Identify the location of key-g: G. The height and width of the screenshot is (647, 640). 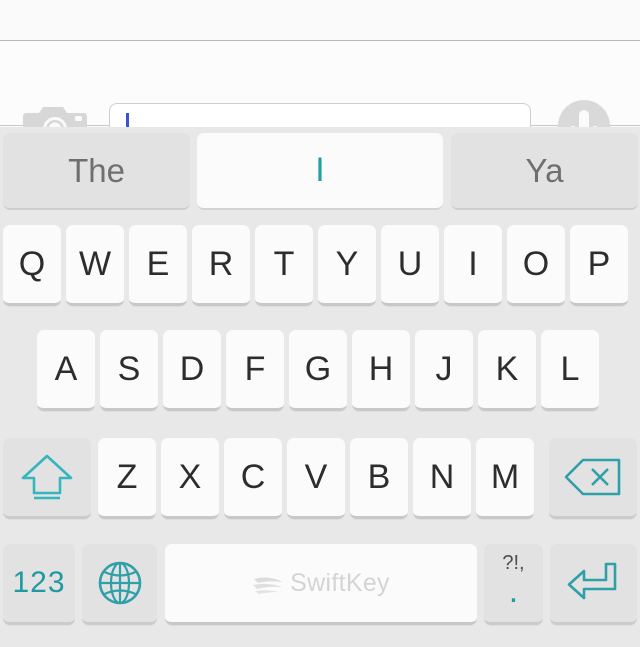
(318, 370).